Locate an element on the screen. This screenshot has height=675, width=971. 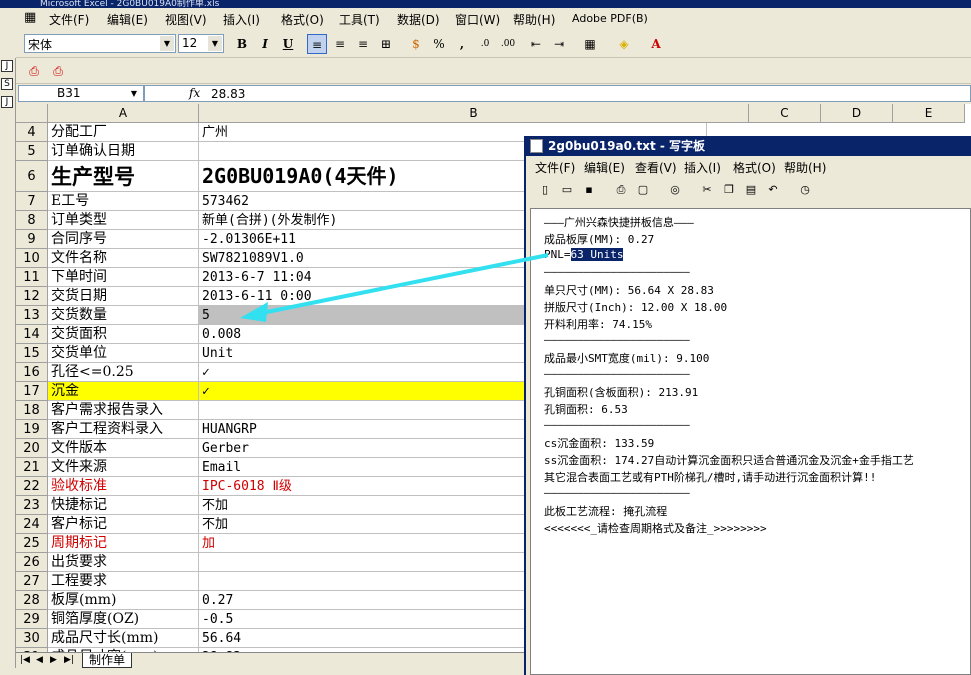
column-header-e: E is located at coordinates (929, 113).